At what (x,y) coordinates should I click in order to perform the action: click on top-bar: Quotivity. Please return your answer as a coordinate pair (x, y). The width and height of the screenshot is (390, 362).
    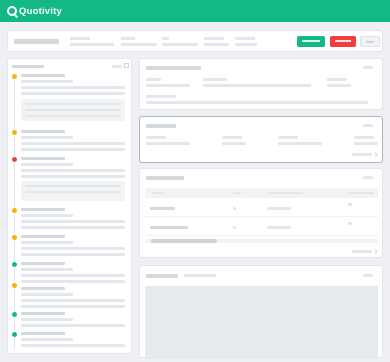
    Looking at the image, I should click on (195, 11).